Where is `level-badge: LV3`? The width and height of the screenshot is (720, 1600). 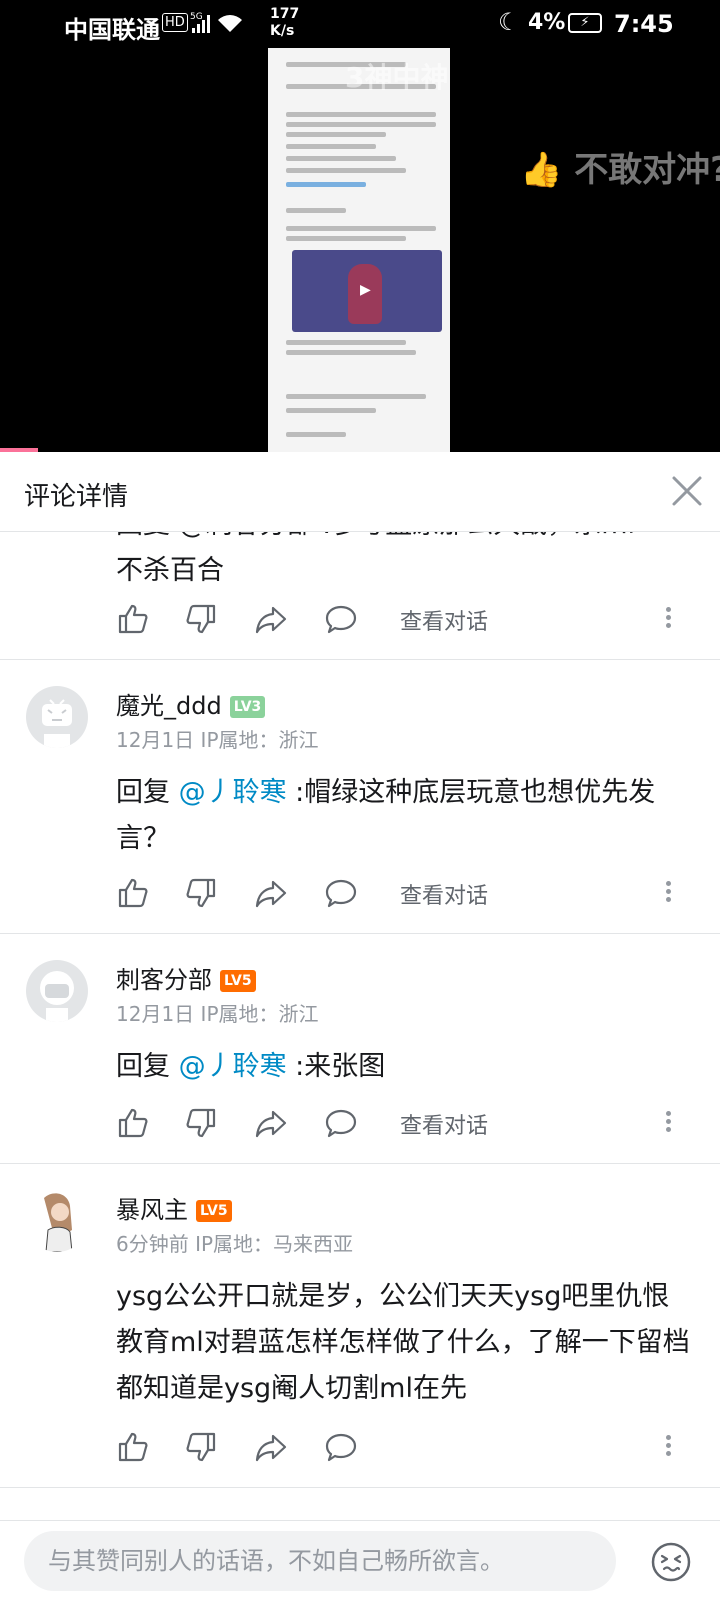
level-badge: LV3 is located at coordinates (247, 707).